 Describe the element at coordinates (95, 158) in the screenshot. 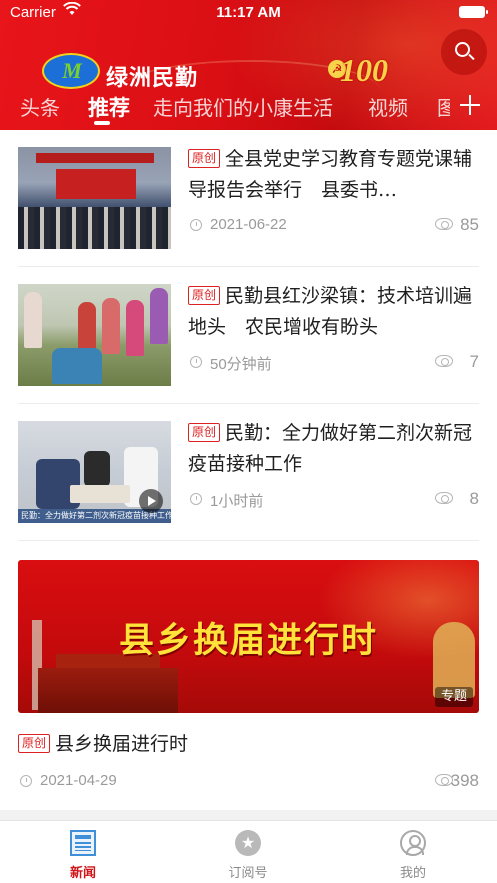

I see `thumbnail-banner` at that location.